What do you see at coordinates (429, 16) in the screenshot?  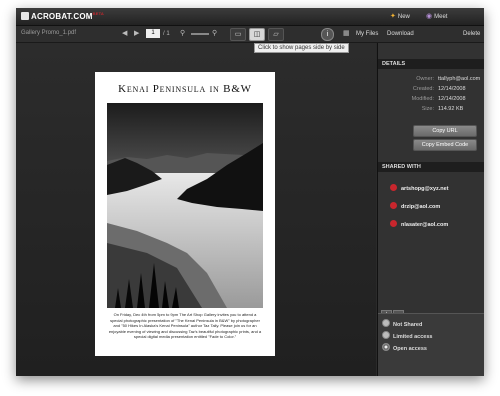 I see `meet-icon: ◉` at bounding box center [429, 16].